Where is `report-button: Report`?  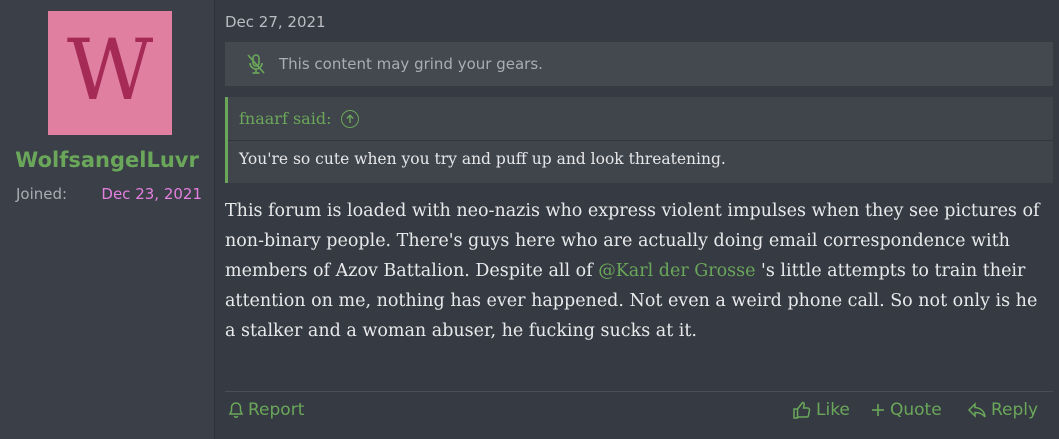
report-button: Report is located at coordinates (266, 410).